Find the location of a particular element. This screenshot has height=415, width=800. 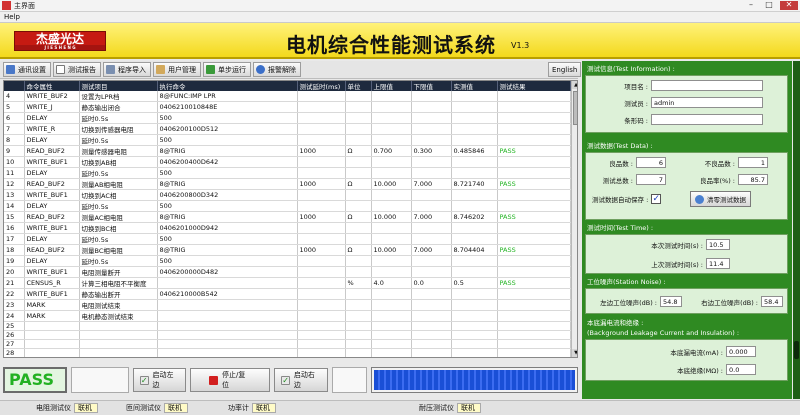

table-row: 21 CENSUS_R 计算三相电阻不平衡度% 4.0 0.0 0.5 PASS is located at coordinates (287, 283).